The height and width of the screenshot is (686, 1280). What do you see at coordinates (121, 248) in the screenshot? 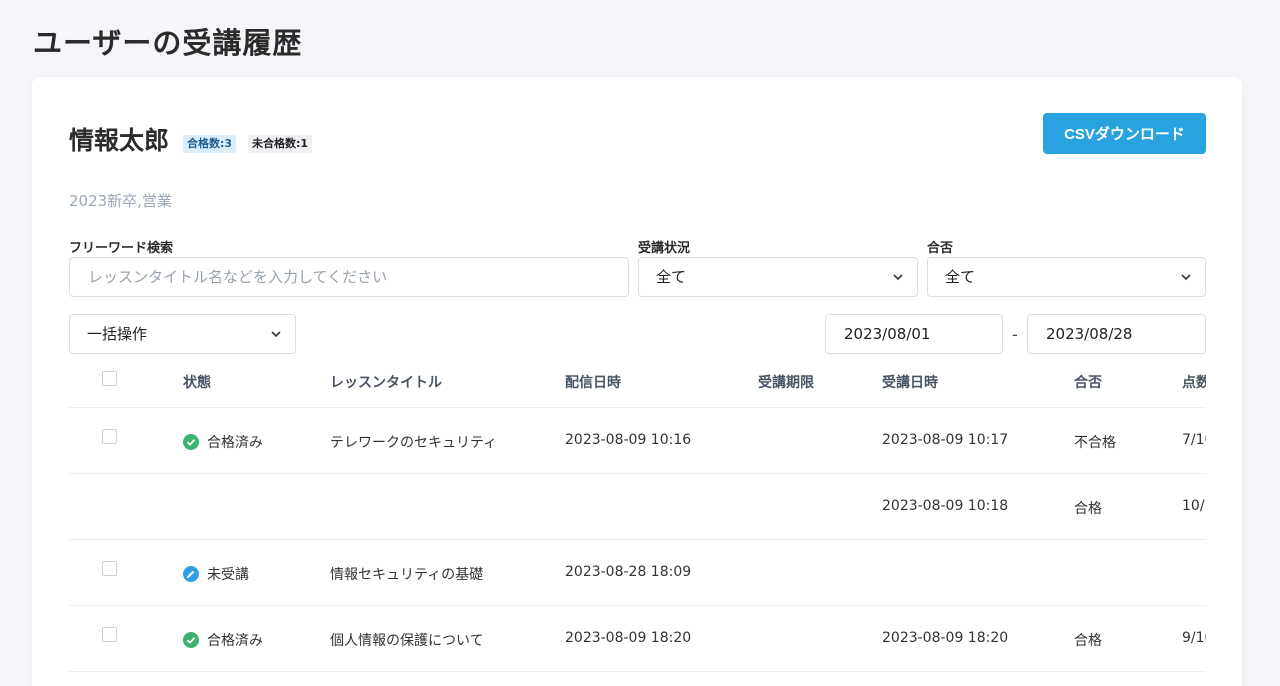
I see `keyword-label: フリーワード検索` at bounding box center [121, 248].